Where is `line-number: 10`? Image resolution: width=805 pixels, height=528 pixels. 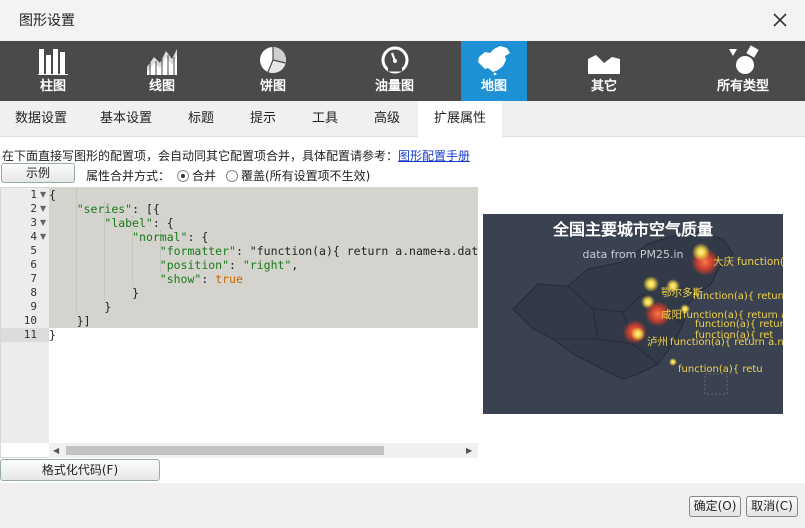
line-number: 10 is located at coordinates (30, 320).